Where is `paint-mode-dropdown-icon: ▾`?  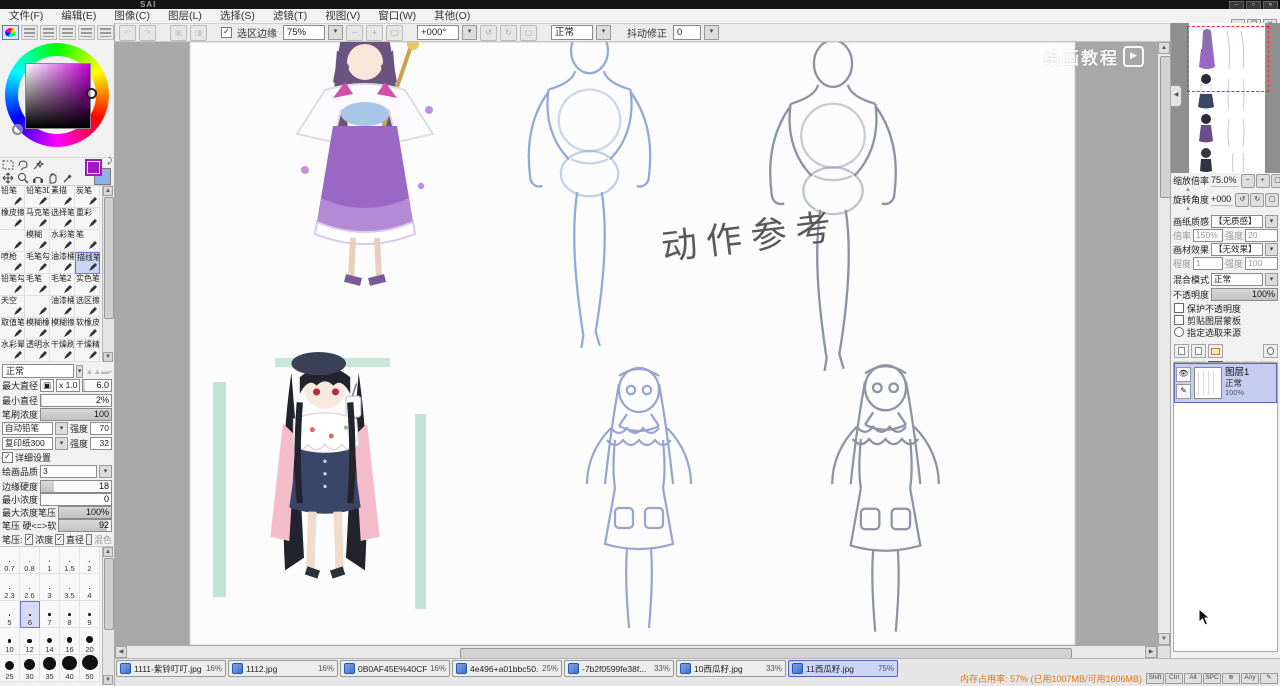
paint-mode-dropdown-icon: ▾ is located at coordinates (80, 371).